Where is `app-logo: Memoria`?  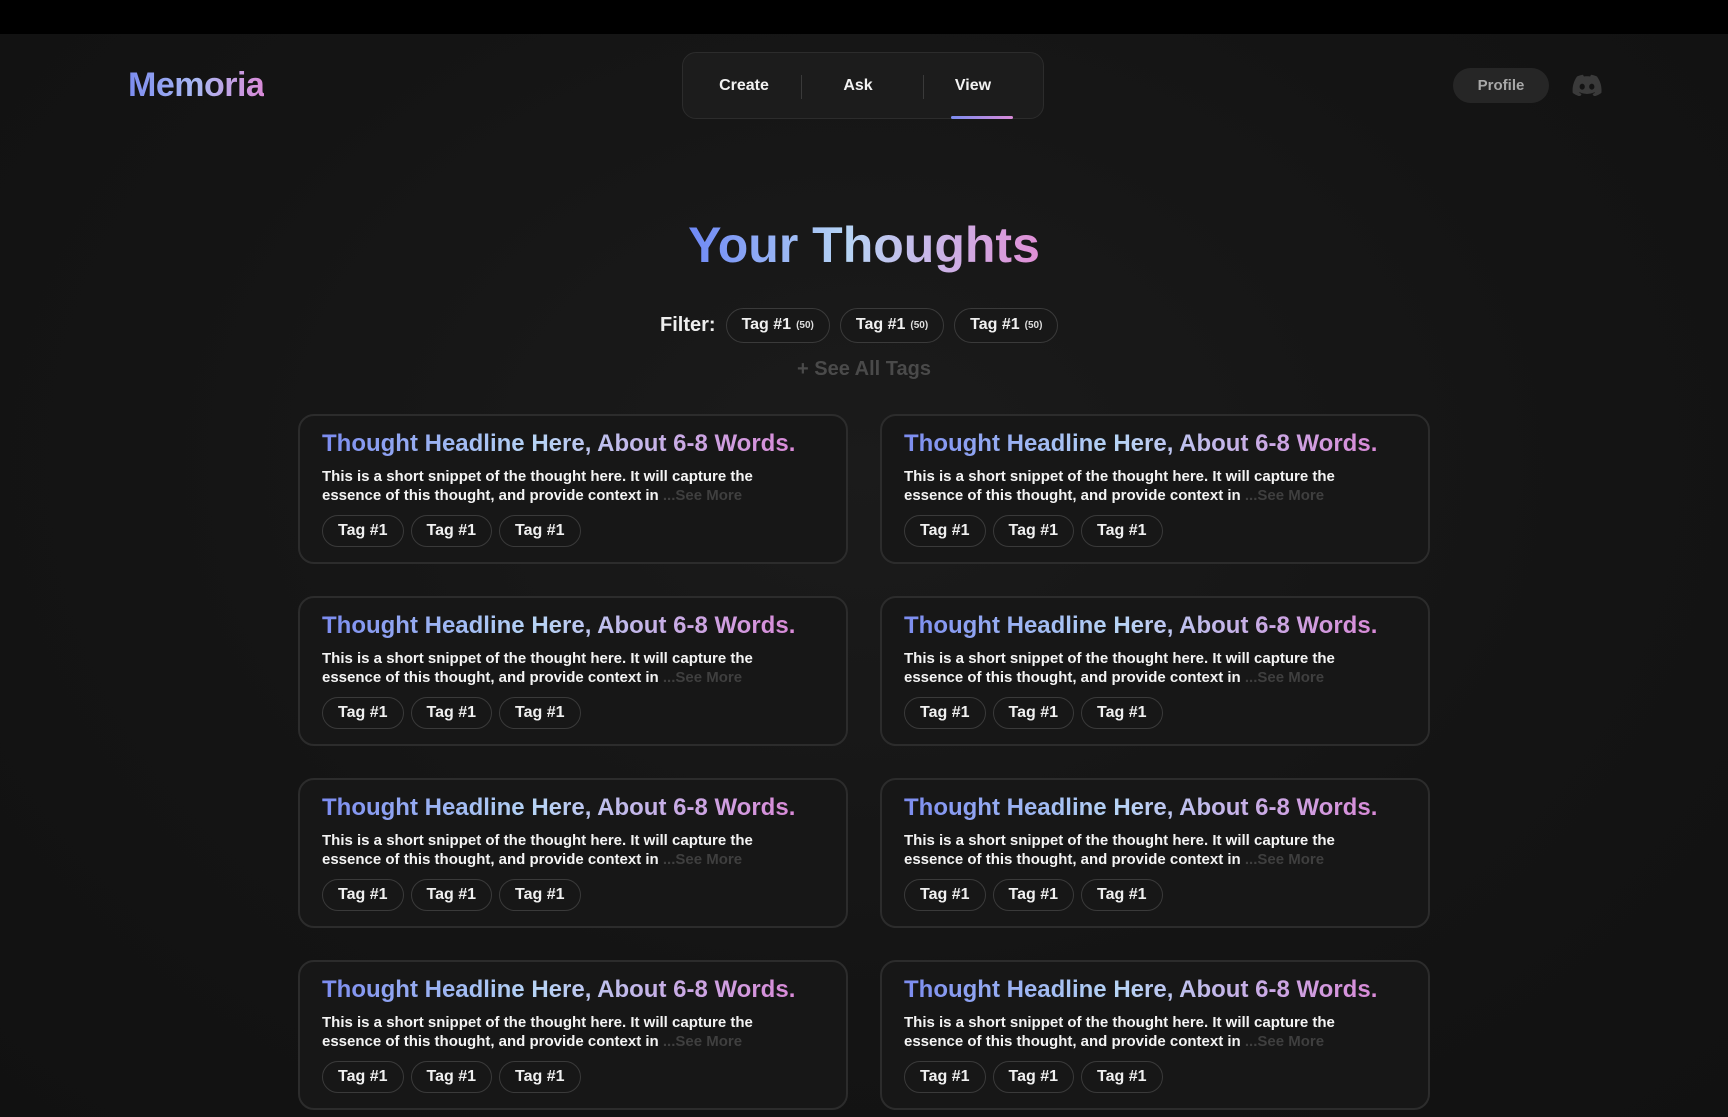 app-logo: Memoria is located at coordinates (196, 85).